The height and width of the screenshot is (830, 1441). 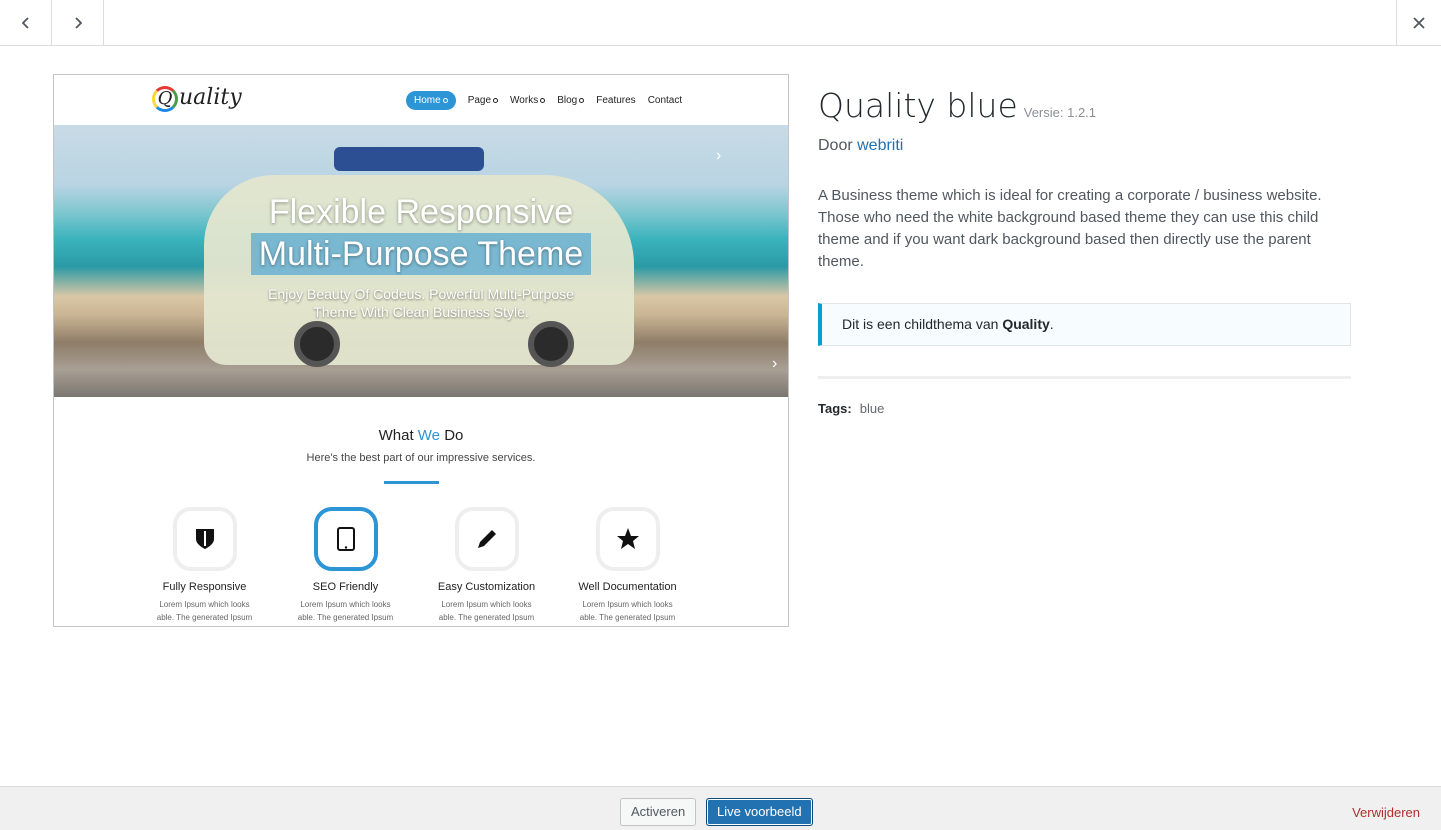 What do you see at coordinates (880, 145) in the screenshot?
I see `author-link: webriti` at bounding box center [880, 145].